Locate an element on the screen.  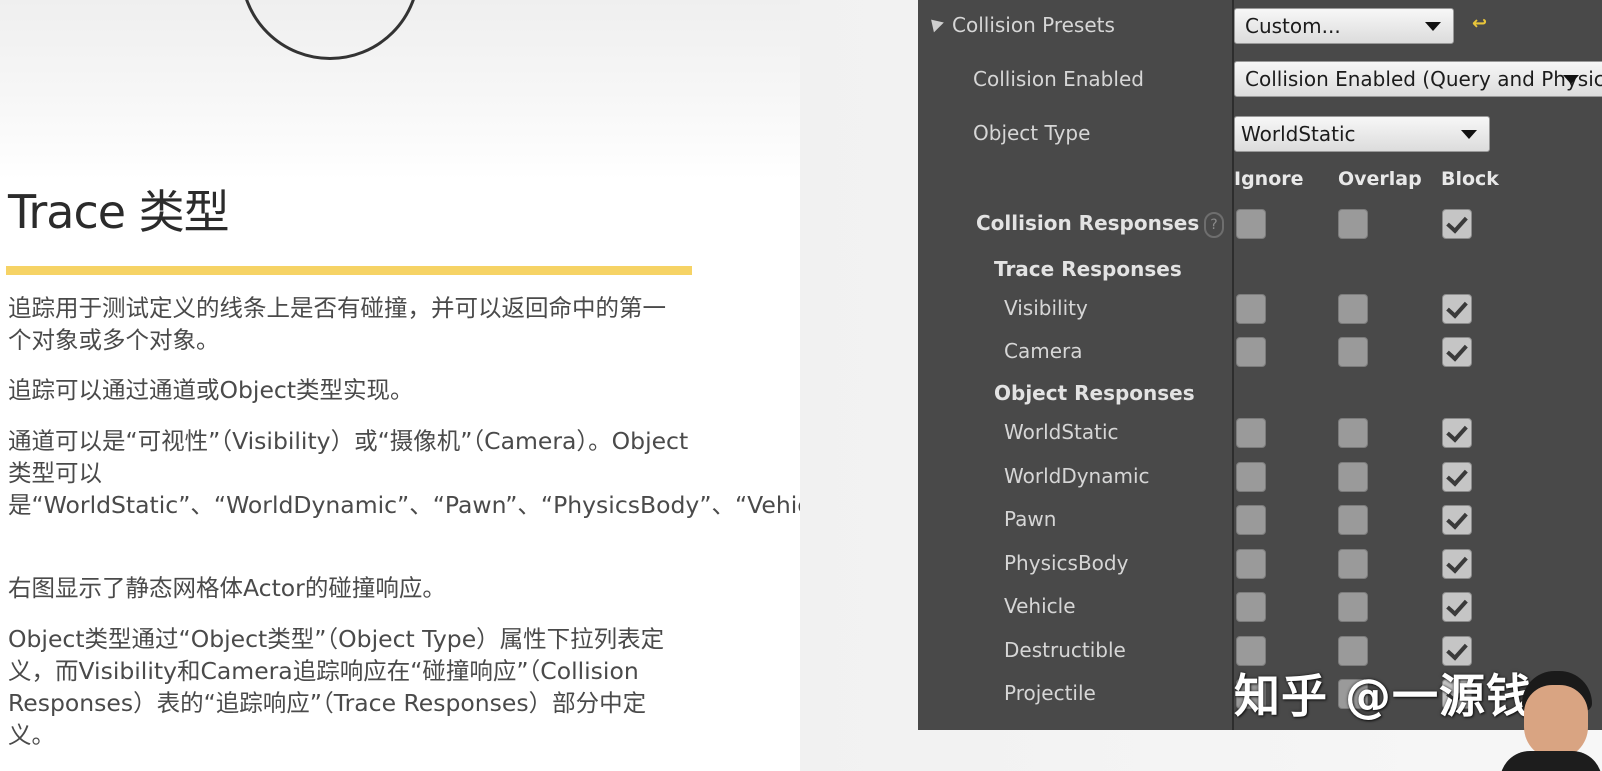
object-response-row-label: WorldDynamic is located at coordinates (1077, 475).